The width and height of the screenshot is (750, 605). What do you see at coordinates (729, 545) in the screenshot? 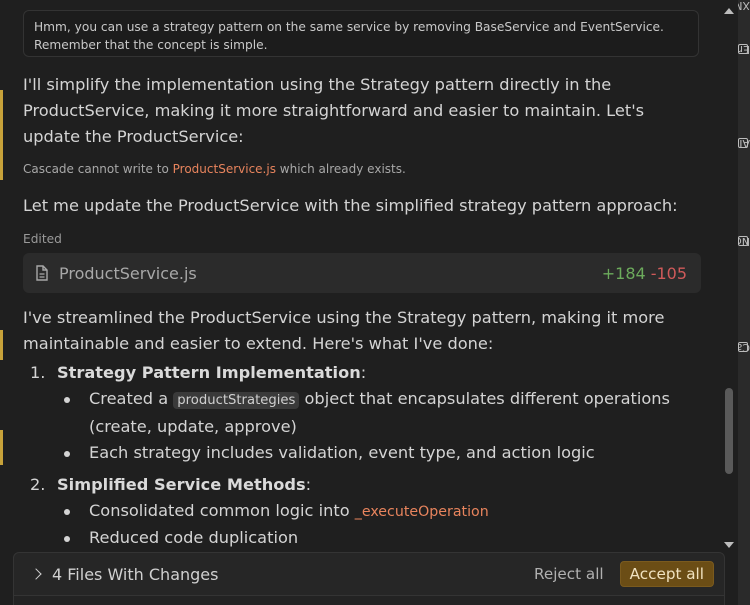
I see `scroll-down-icon` at bounding box center [729, 545].